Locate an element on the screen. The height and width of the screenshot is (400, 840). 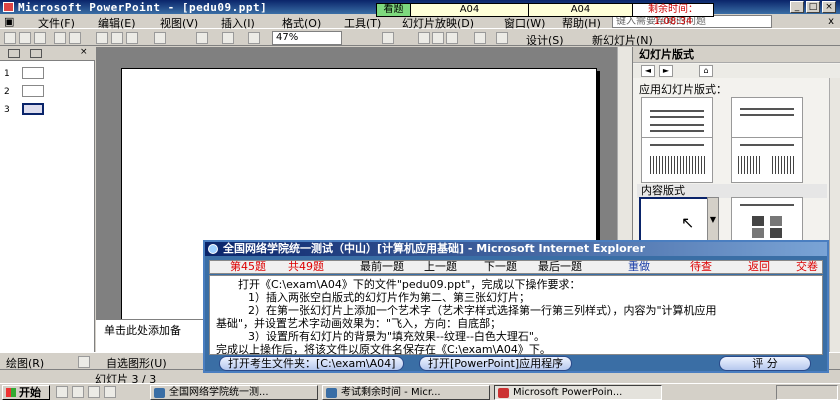
back-icon: ◄ is located at coordinates (648, 71).